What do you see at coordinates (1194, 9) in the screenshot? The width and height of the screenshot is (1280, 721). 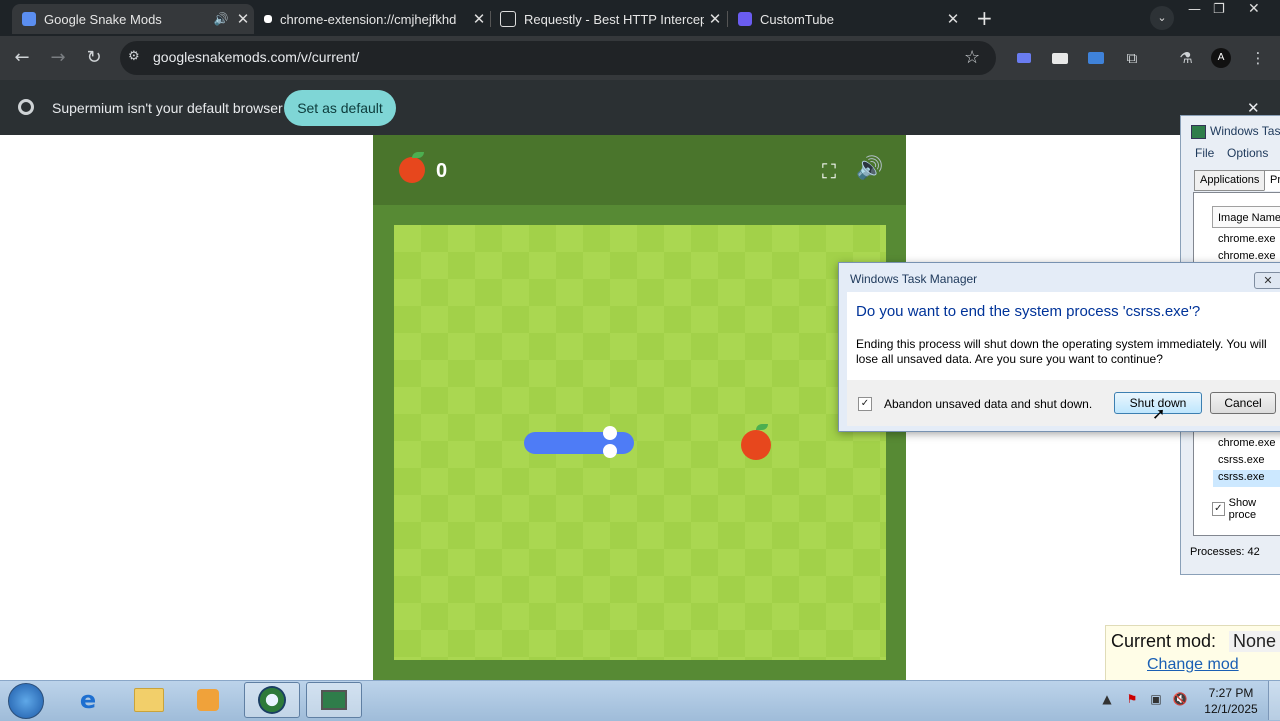 I see `minimize-icon: —` at bounding box center [1194, 9].